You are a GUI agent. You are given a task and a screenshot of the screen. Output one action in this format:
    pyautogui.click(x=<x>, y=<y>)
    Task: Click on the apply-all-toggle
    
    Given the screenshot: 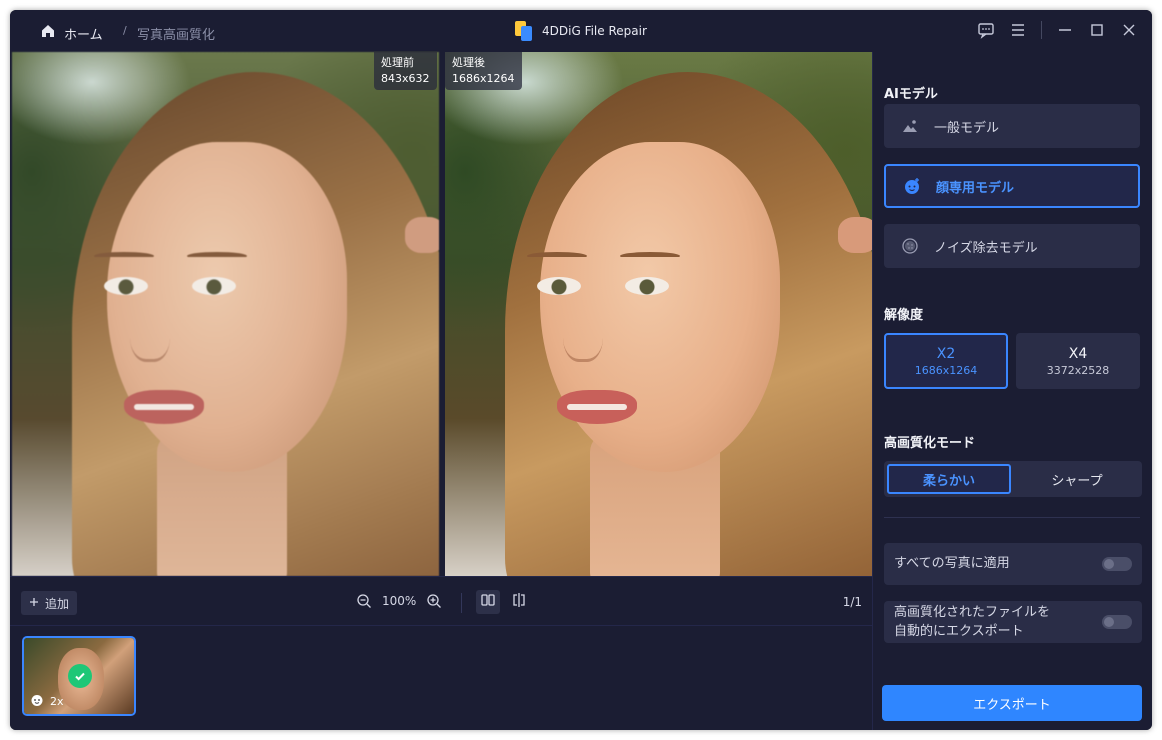 What is the action you would take?
    pyautogui.click(x=1117, y=564)
    